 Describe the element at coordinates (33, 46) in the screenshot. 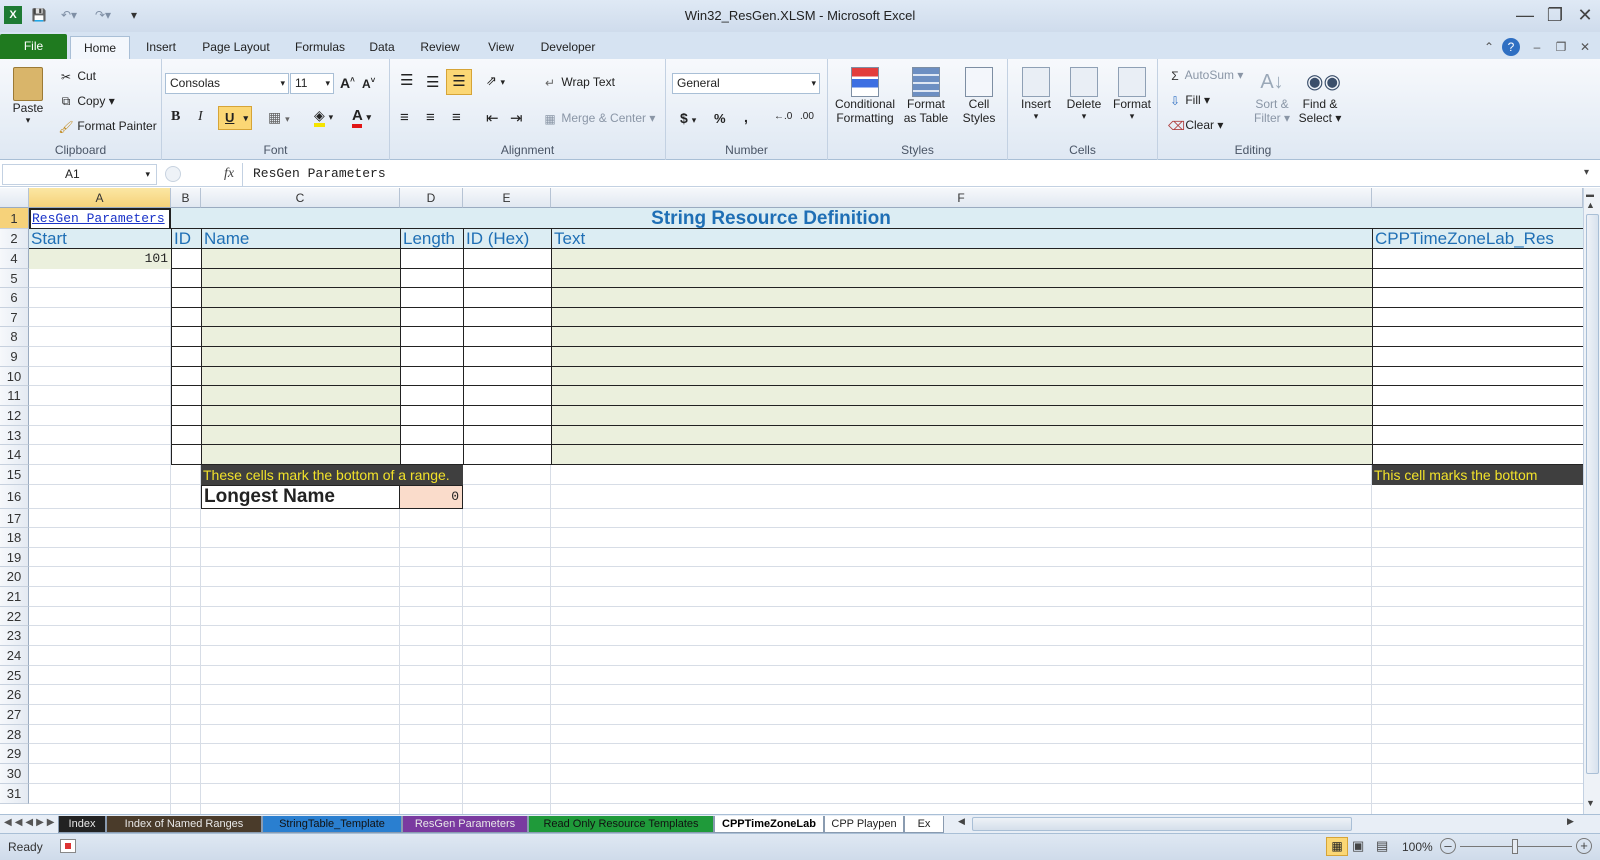

I see `tab-file: File` at that location.